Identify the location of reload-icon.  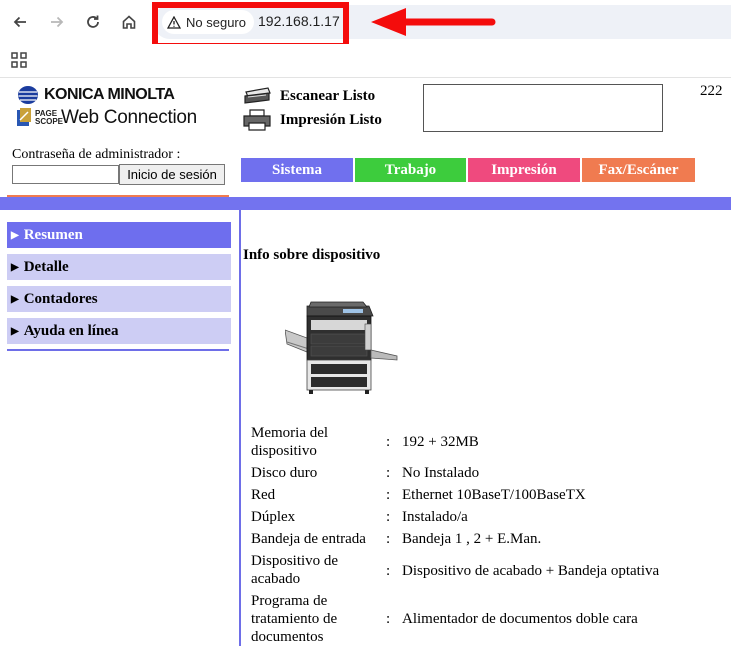
(93, 21).